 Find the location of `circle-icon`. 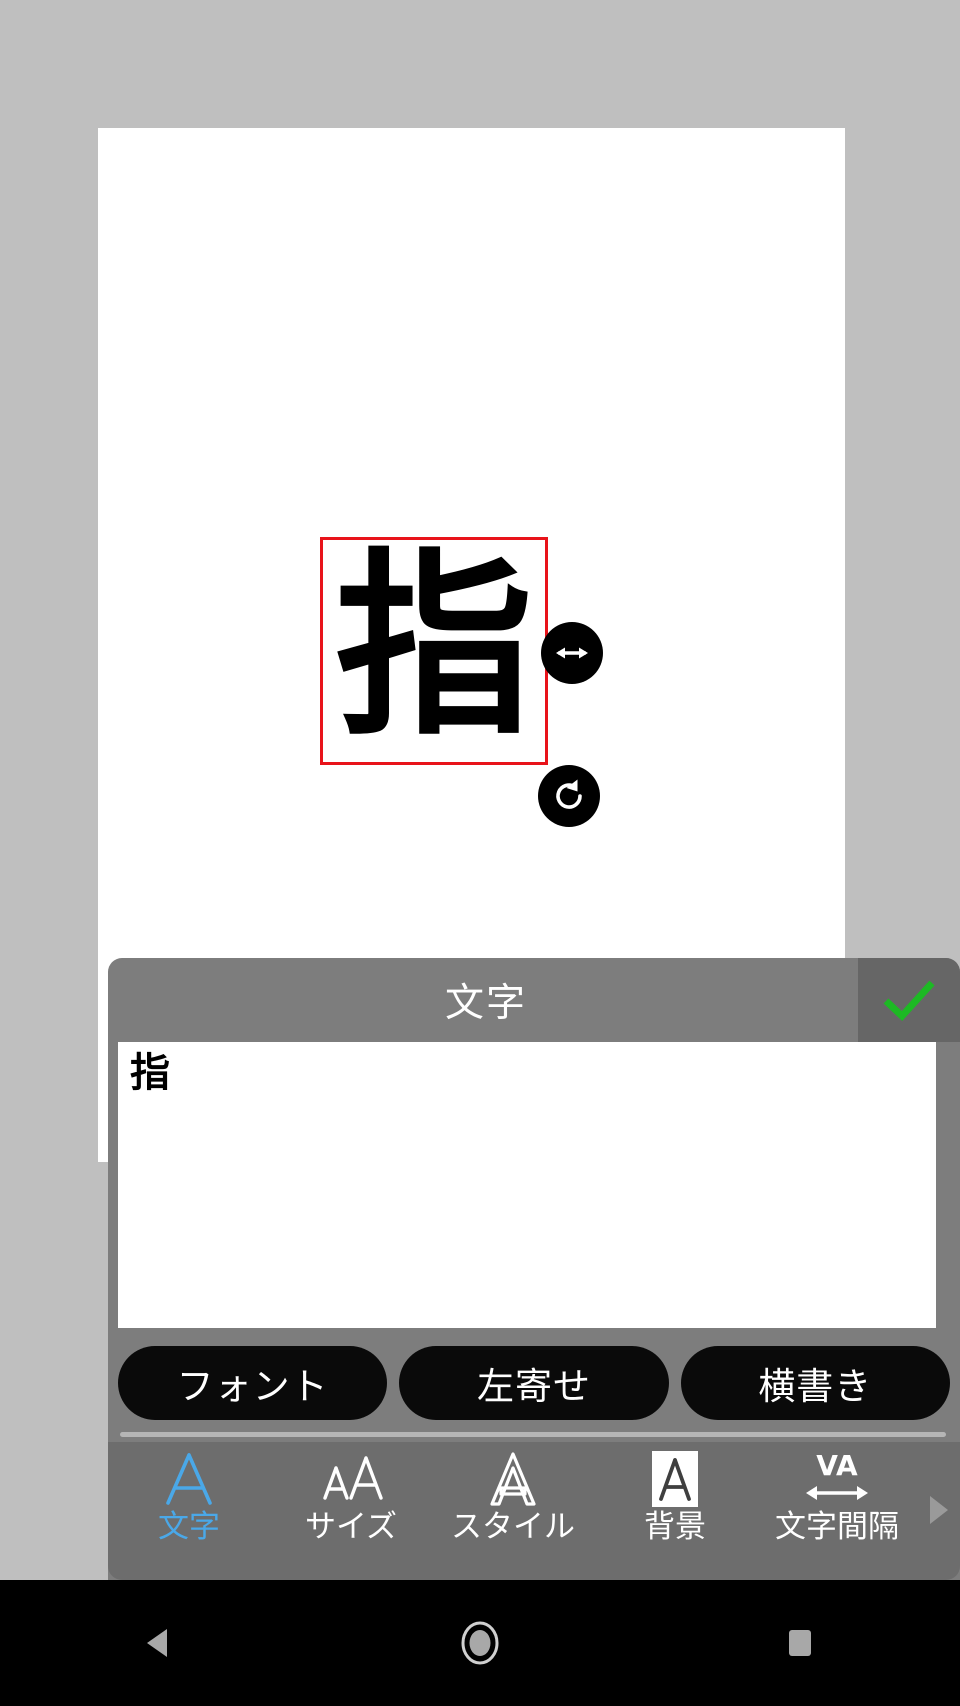

circle-icon is located at coordinates (480, 1643).